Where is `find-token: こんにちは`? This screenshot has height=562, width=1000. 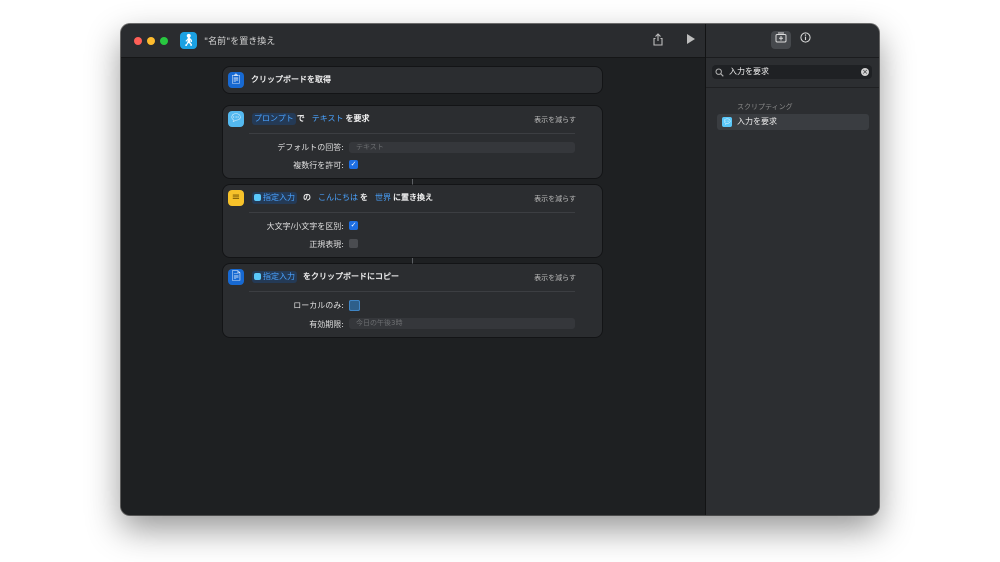 find-token: こんにちは is located at coordinates (338, 198).